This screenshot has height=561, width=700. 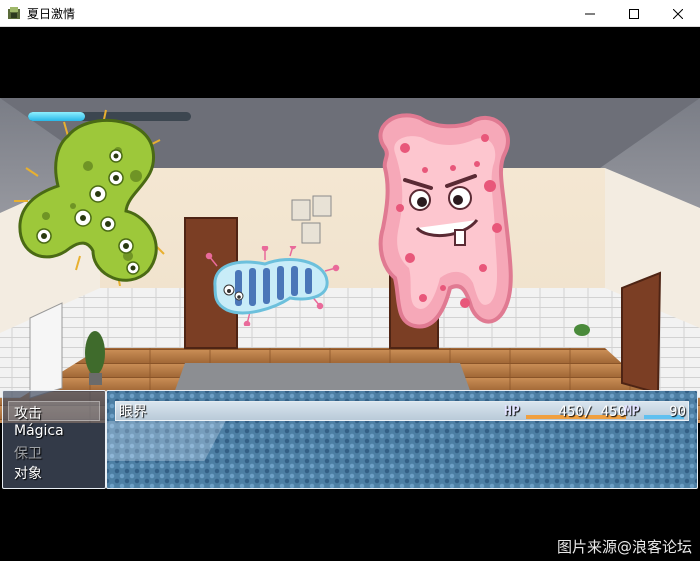 I want to click on app-icon, so click(x=14, y=13).